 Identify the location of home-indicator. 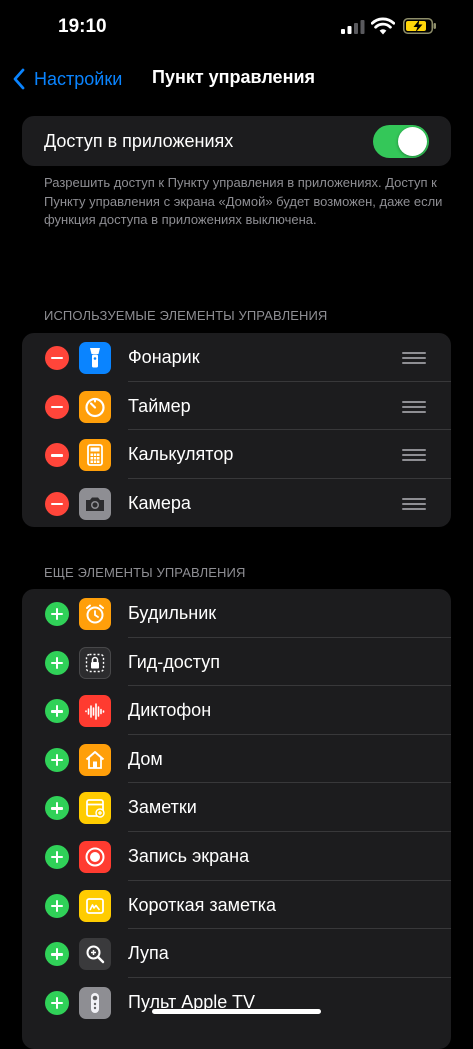
(236, 1011).